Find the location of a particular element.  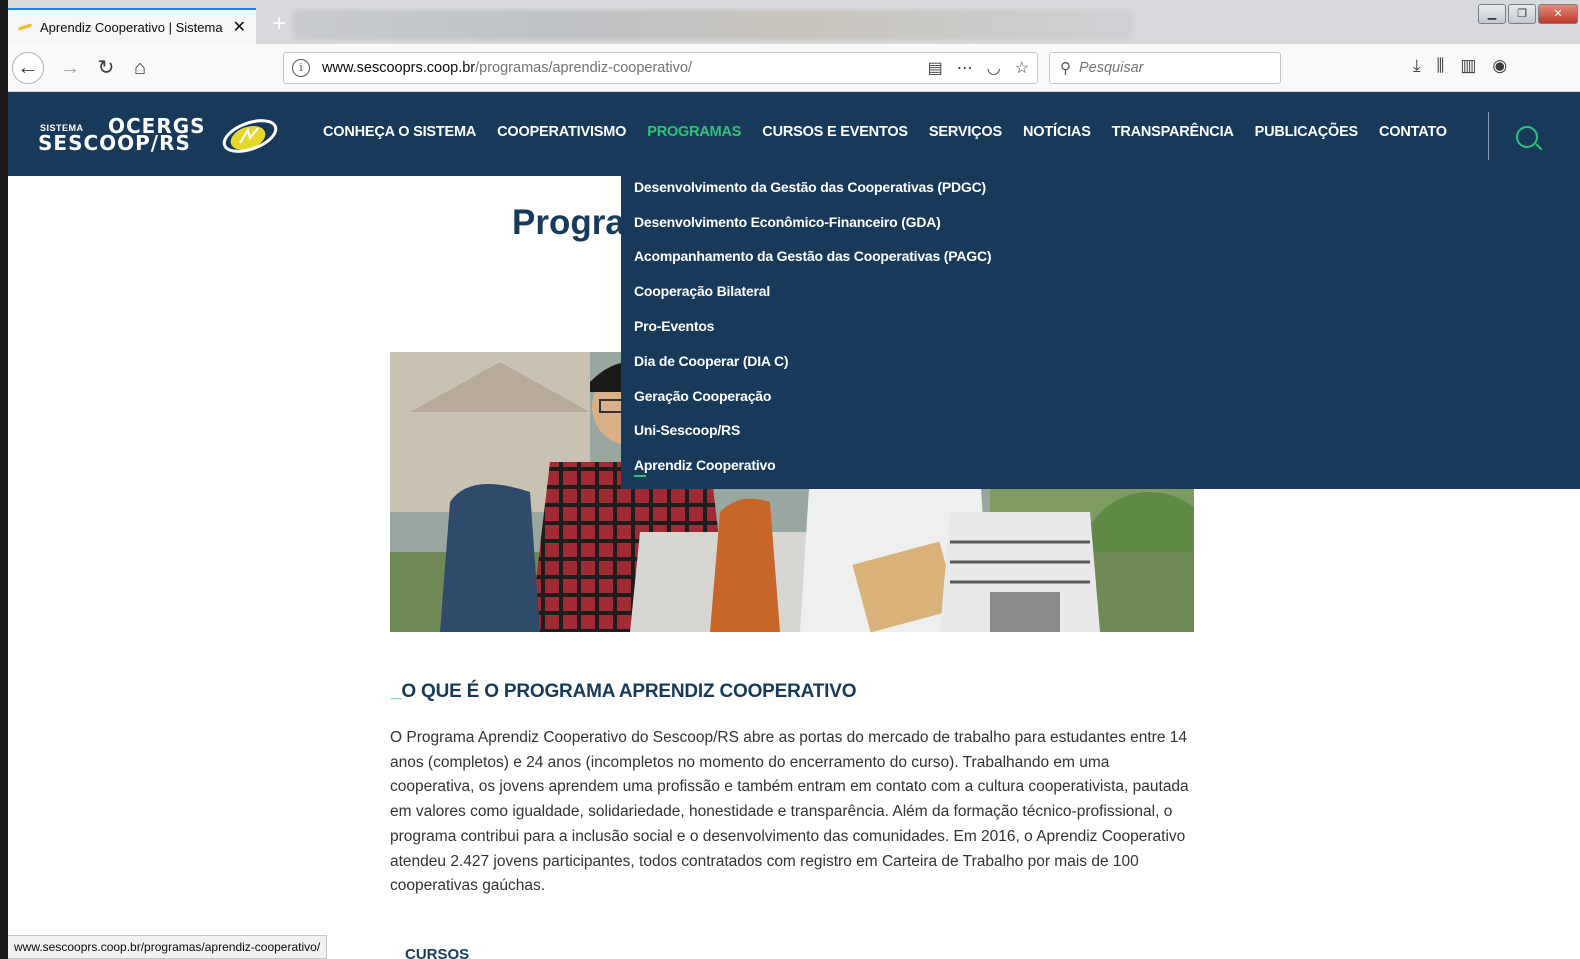

browser-tab-bar: Aprendiz Cooperativo | Sistema ✕ + ▁ ❐ ✕ is located at coordinates (794, 22).